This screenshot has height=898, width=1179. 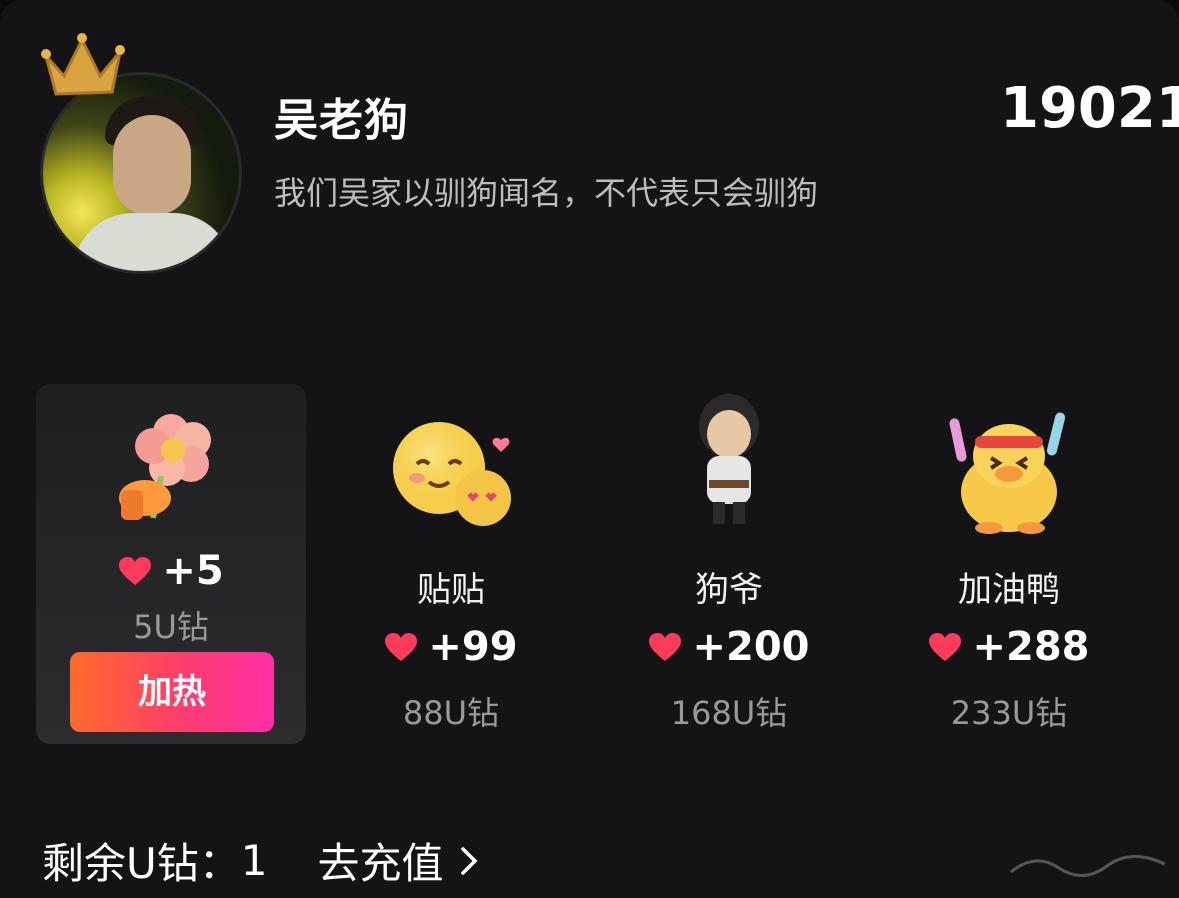 What do you see at coordinates (451, 564) in the screenshot?
I see `gift-item-tietie: 贴贴 +99 88U钻` at bounding box center [451, 564].